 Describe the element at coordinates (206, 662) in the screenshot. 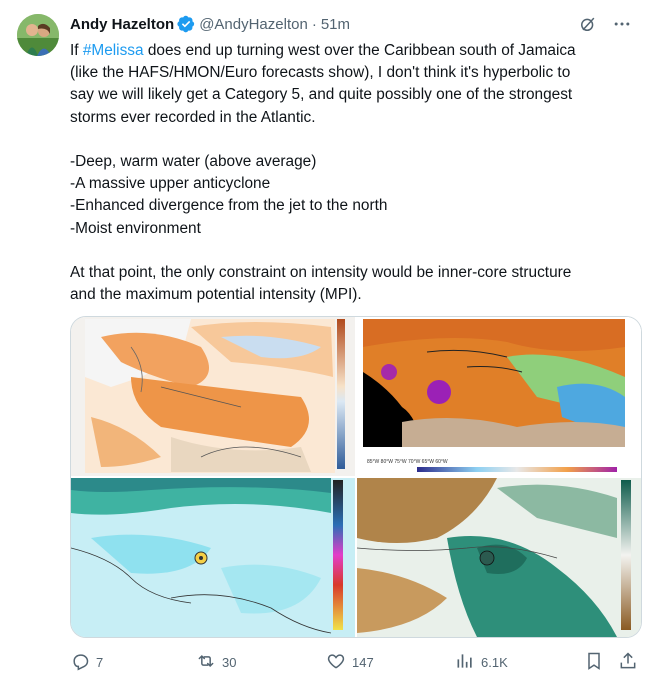

I see `repost-icon` at that location.